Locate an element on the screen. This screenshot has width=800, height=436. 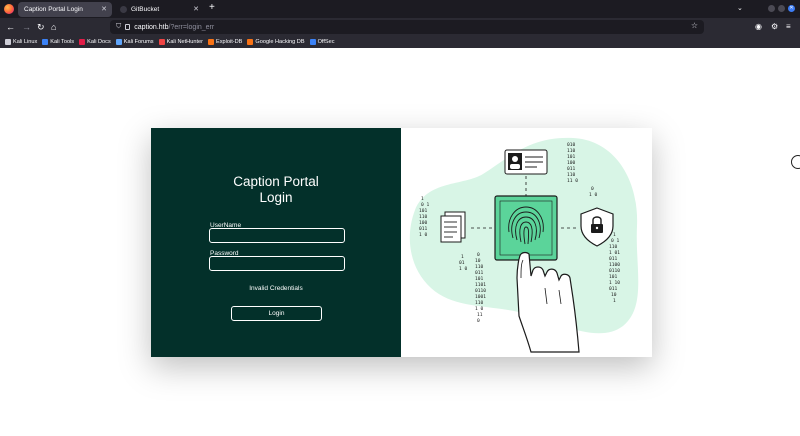
fingerprint-scanner-icon is located at coordinates (526, 228).